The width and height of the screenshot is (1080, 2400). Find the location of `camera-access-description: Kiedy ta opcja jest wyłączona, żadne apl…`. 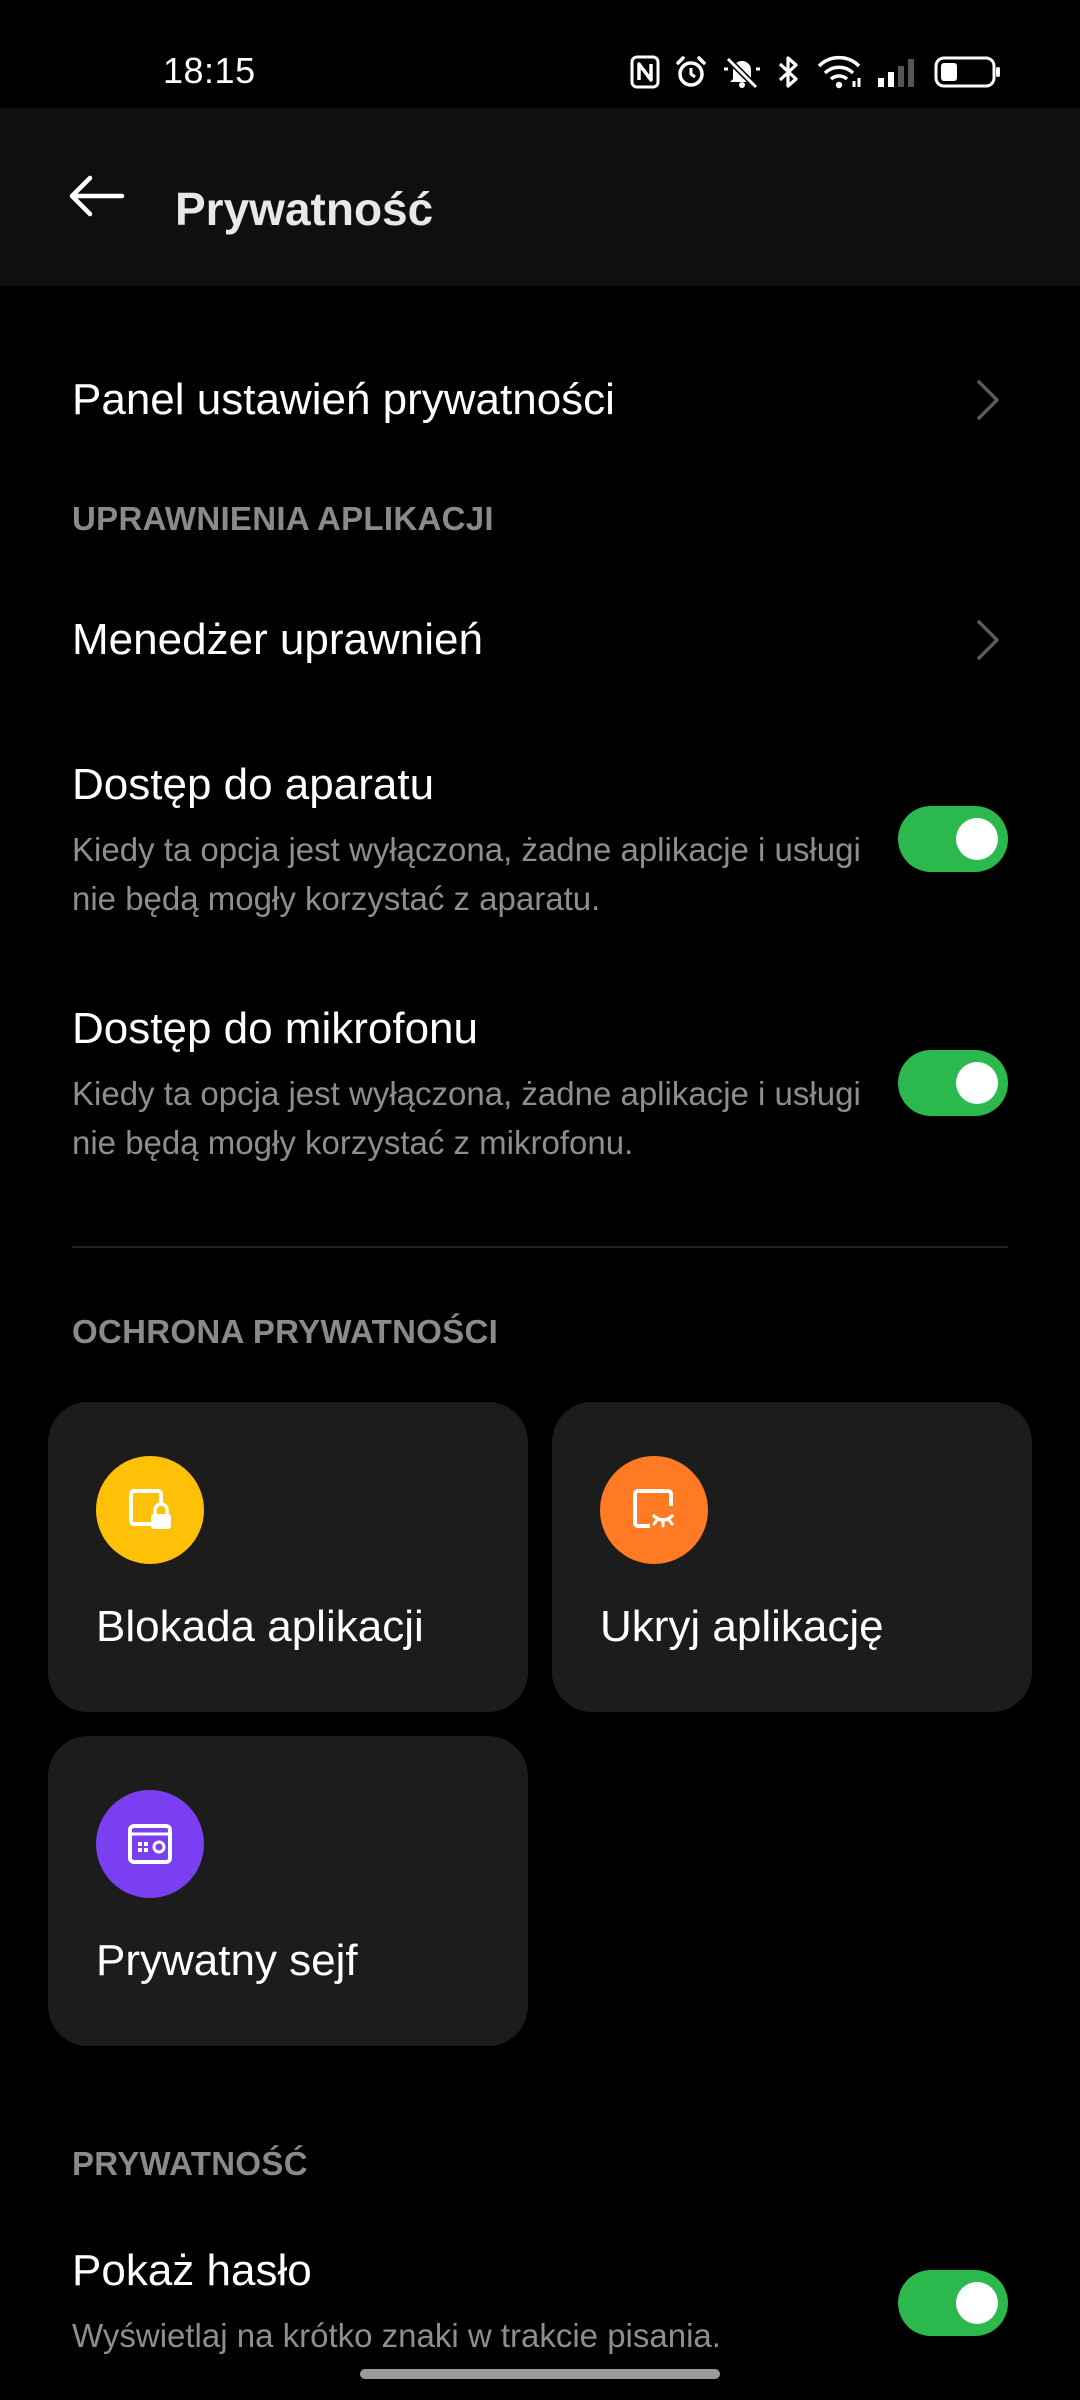

camera-access-description: Kiedy ta opcja jest wyłączona, żadne apl… is located at coordinates (466, 873).